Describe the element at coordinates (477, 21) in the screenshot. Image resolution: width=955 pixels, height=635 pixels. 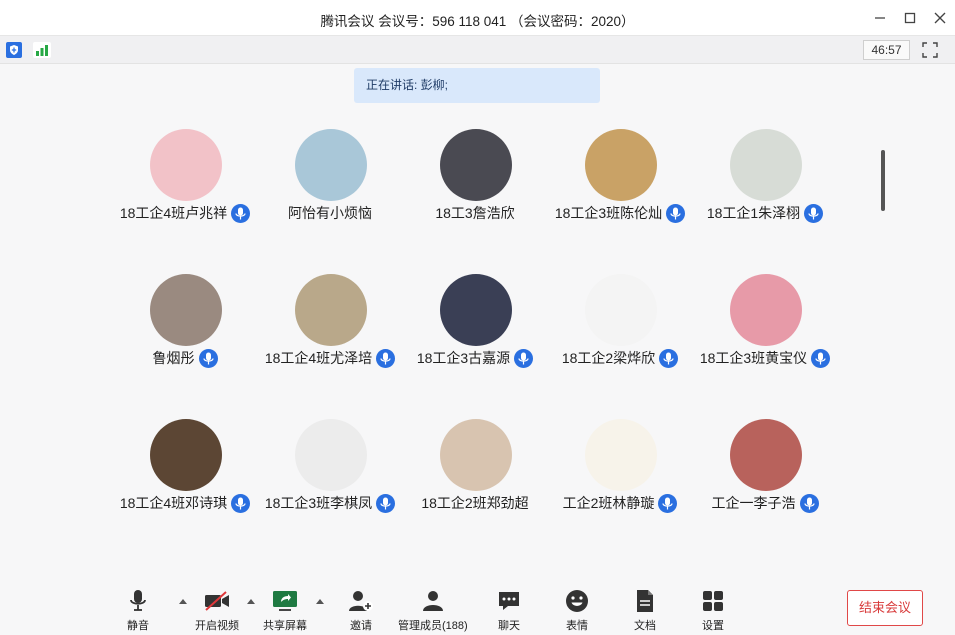
I see `window-title: 腾讯会议 会议号：596 118 041 （会议密码：2020）` at that location.